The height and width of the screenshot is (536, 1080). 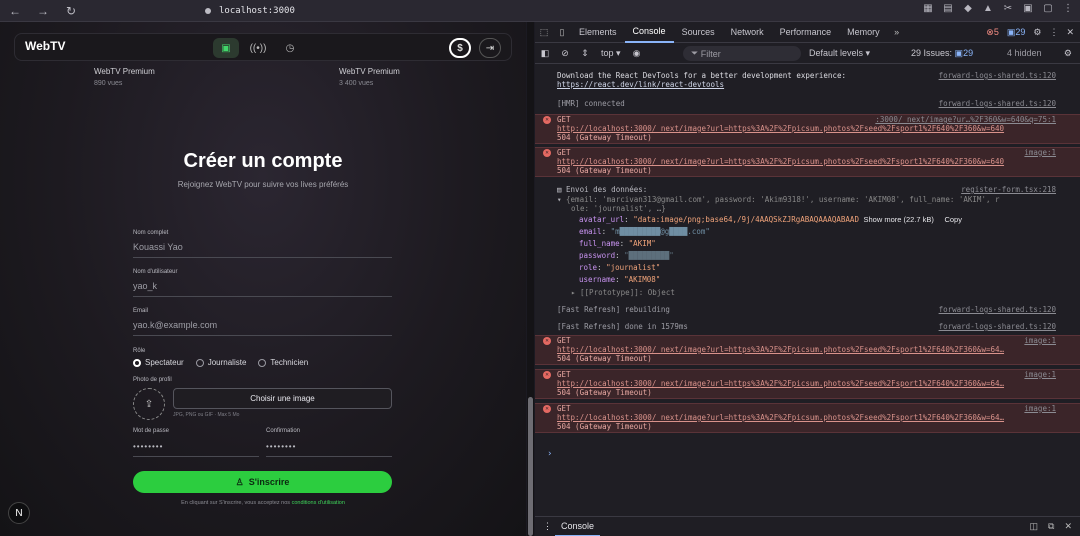 What do you see at coordinates (953, 219) in the screenshot?
I see `copy-button: Copy` at bounding box center [953, 219].